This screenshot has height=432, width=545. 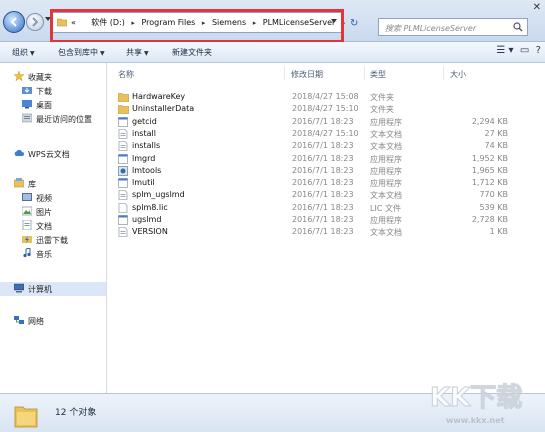 What do you see at coordinates (489, 158) in the screenshot?
I see `file-size: 1,952 KB` at bounding box center [489, 158].